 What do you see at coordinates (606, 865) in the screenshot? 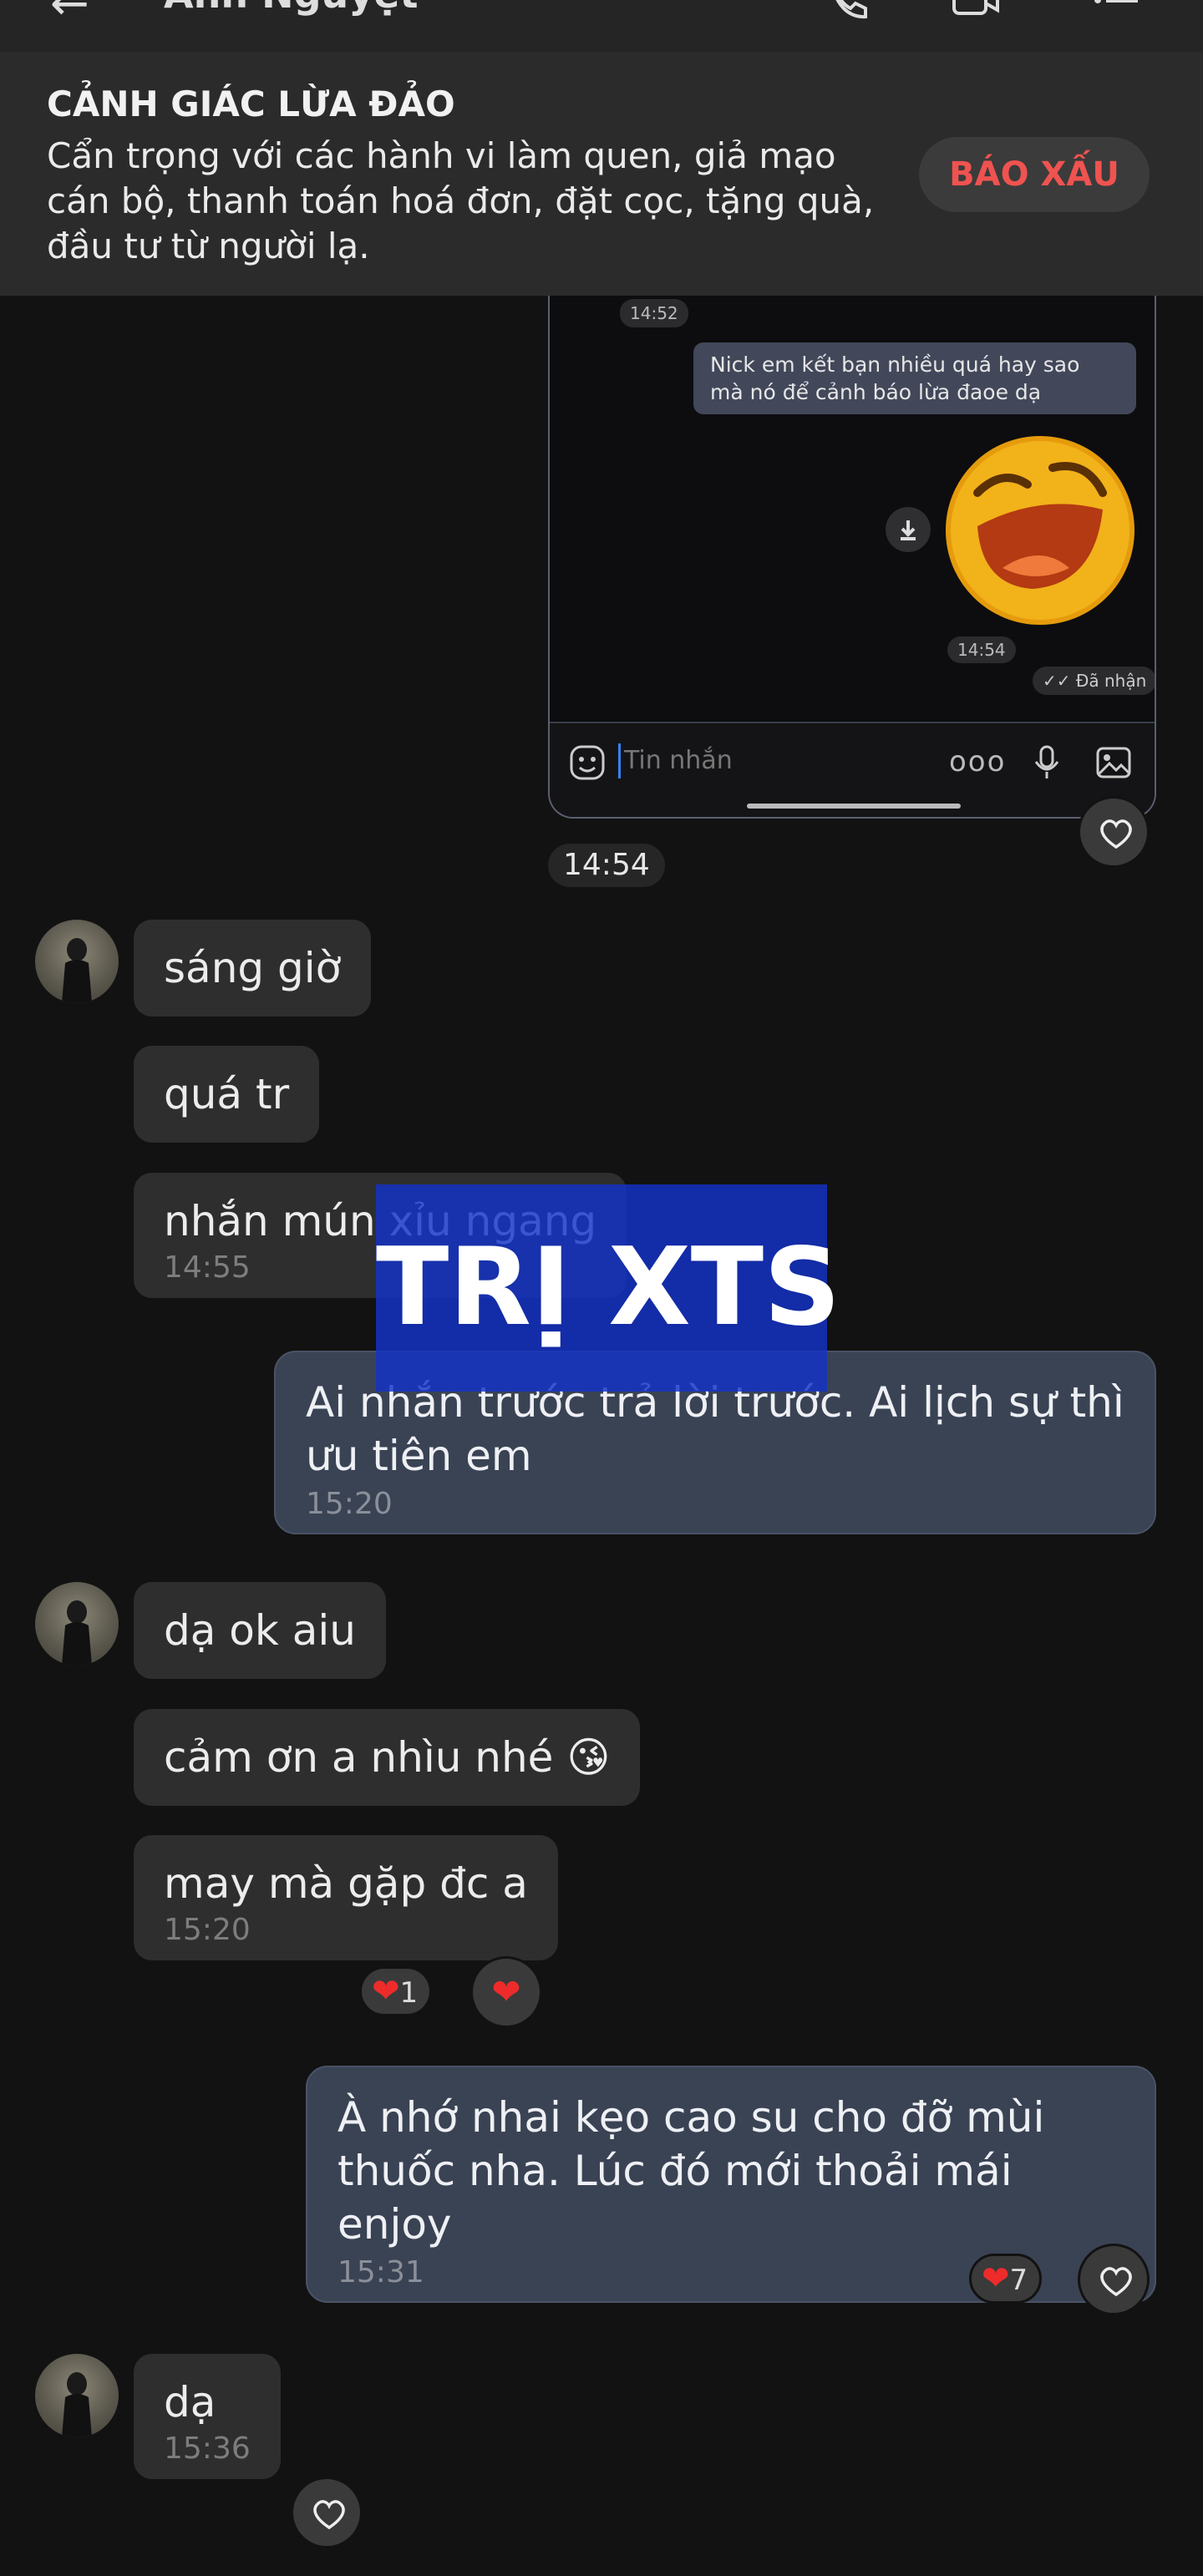
I see `time-divider: 14:54` at bounding box center [606, 865].